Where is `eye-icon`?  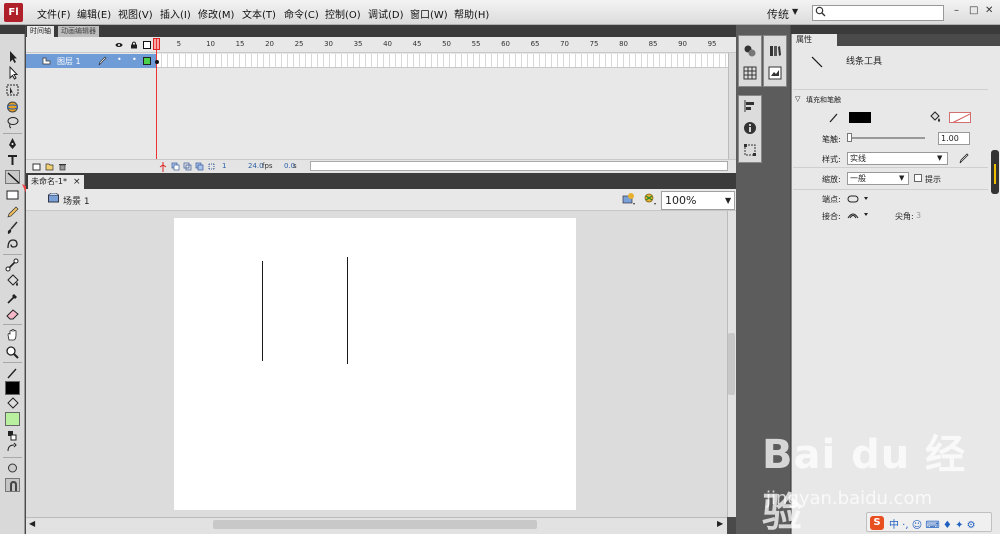
eye-icon is located at coordinates (119, 45).